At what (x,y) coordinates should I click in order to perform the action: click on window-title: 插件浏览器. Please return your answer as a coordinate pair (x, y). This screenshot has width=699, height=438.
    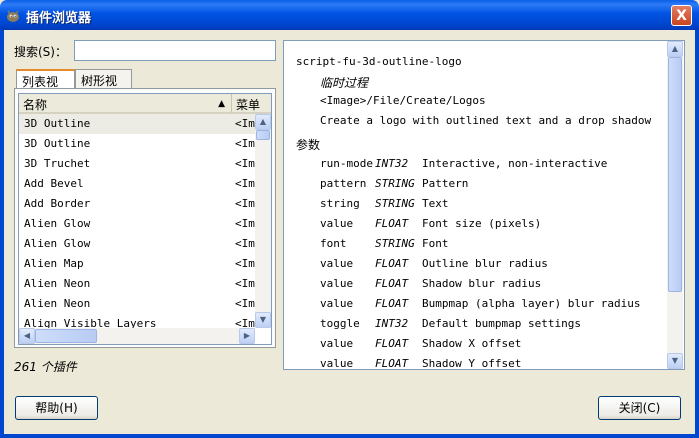
    Looking at the image, I should click on (59, 18).